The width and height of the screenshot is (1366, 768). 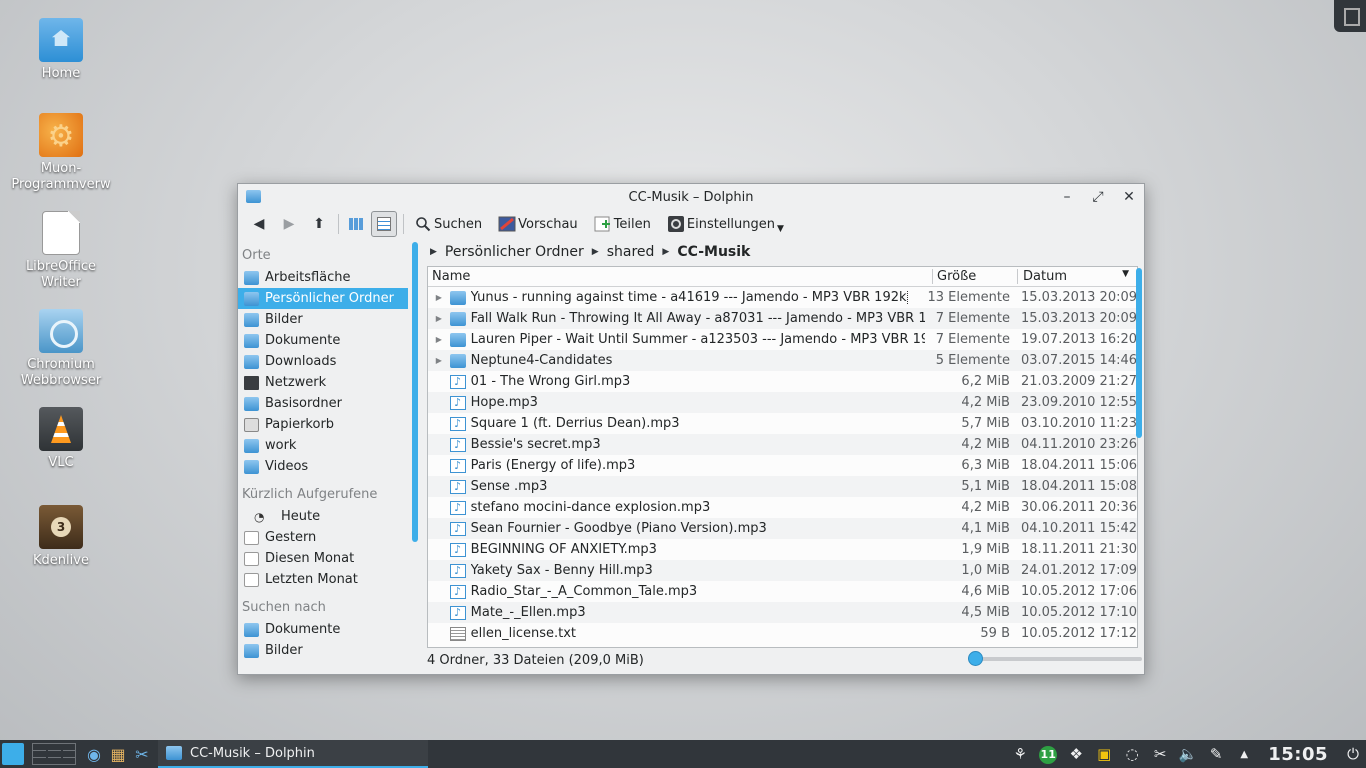 What do you see at coordinates (323, 319) in the screenshot?
I see `sidebar-item-pictures: Bilder` at bounding box center [323, 319].